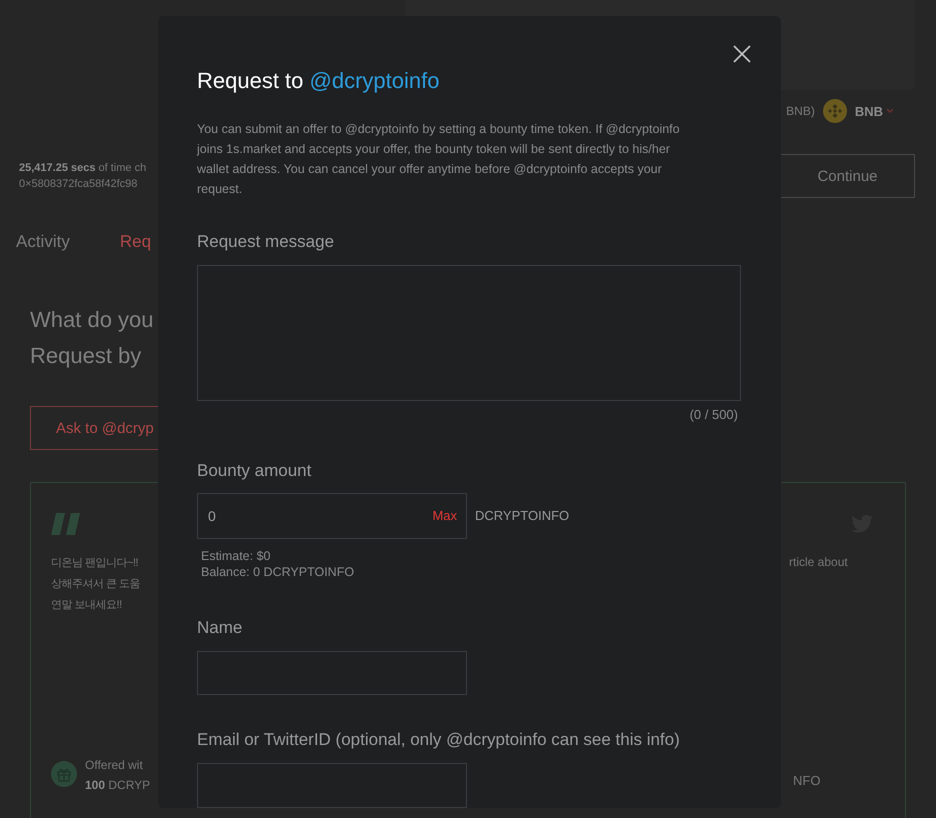 The height and width of the screenshot is (818, 936). What do you see at coordinates (78, 184) in the screenshot?
I see `wallet-address: 0×5808372fca58f42fc98` at bounding box center [78, 184].